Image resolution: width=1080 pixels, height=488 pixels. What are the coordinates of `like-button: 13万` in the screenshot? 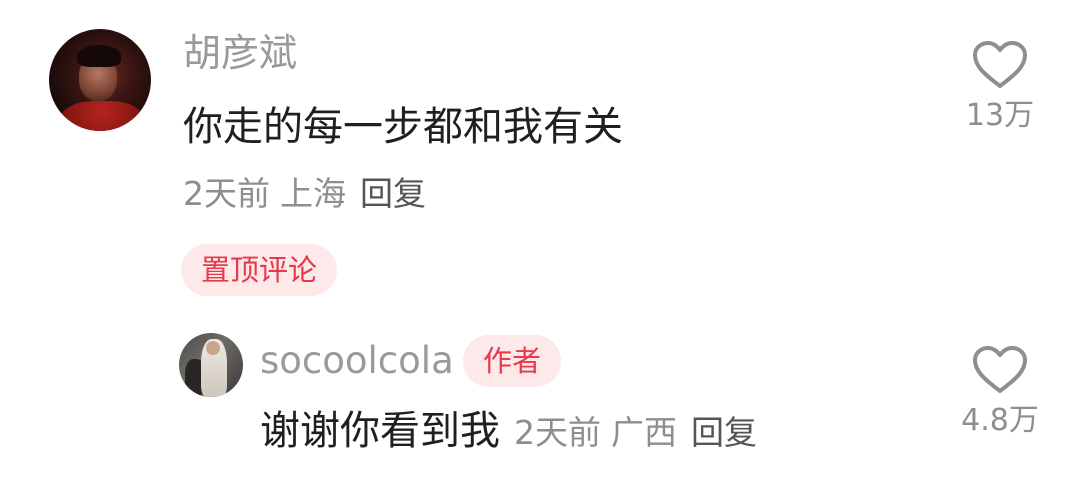 It's located at (1000, 87).